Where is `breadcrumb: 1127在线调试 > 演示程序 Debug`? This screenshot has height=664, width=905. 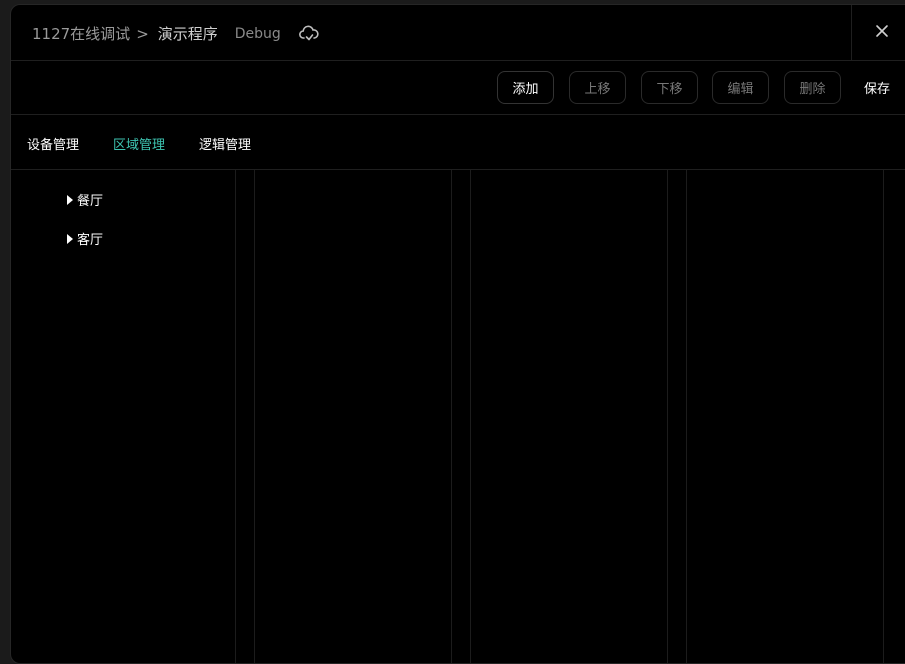
breadcrumb: 1127在线调试 > 演示程序 Debug is located at coordinates (175, 33).